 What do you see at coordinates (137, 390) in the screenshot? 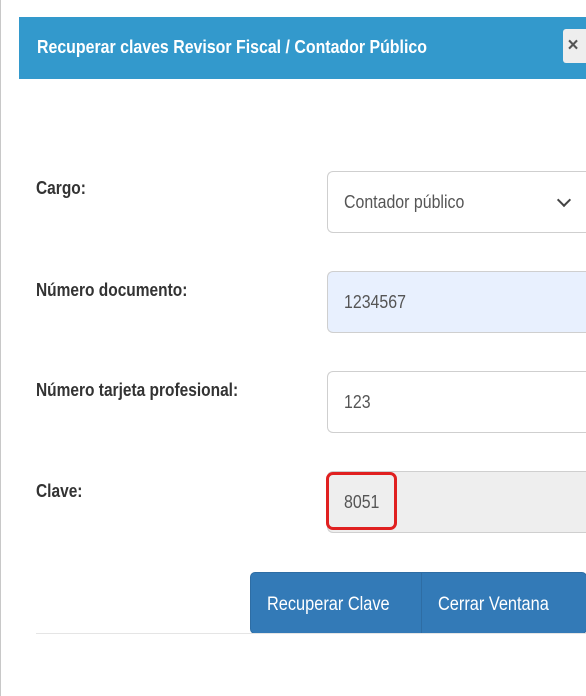
I see `tarjeta-profesional-label: Número tarjeta profesional:` at bounding box center [137, 390].